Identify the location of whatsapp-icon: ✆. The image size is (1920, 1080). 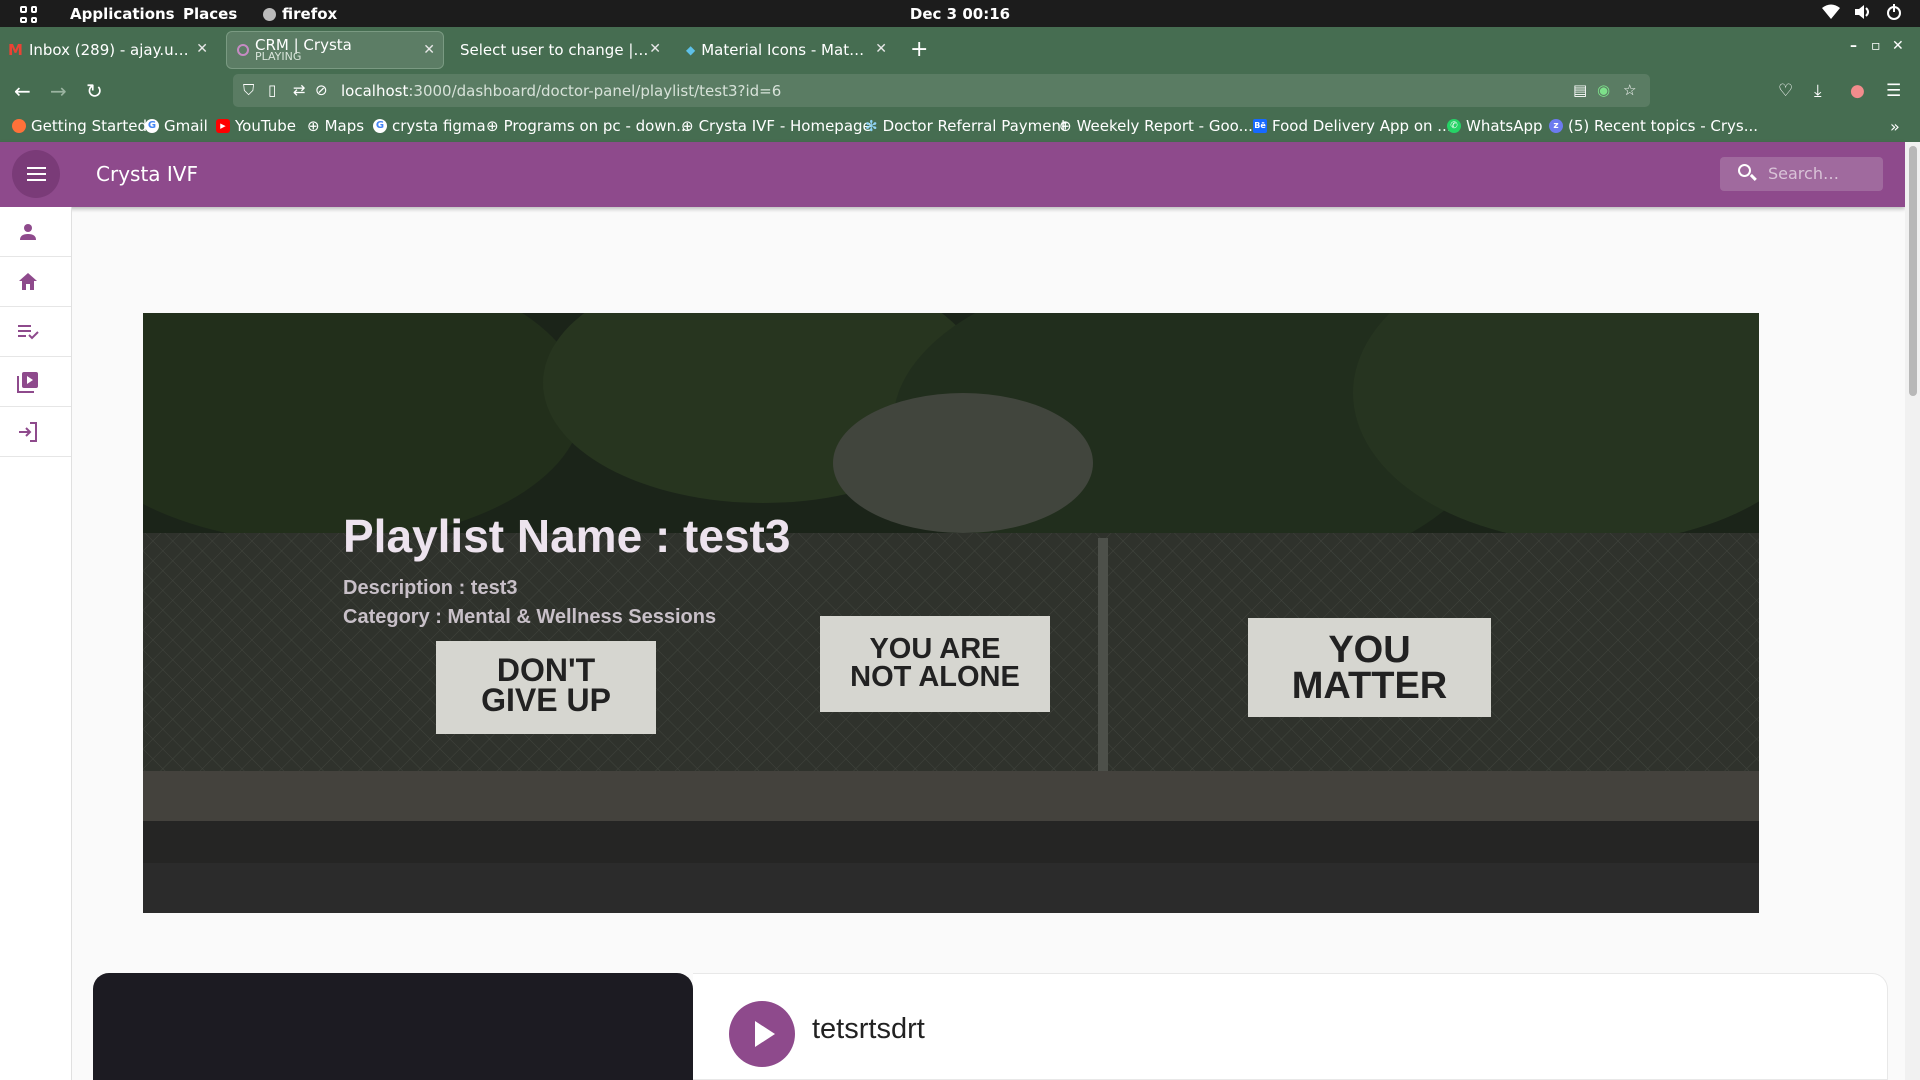
(1454, 126).